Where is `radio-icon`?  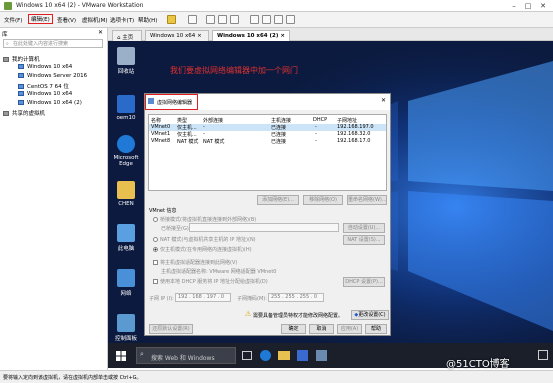 radio-icon is located at coordinates (155, 239).